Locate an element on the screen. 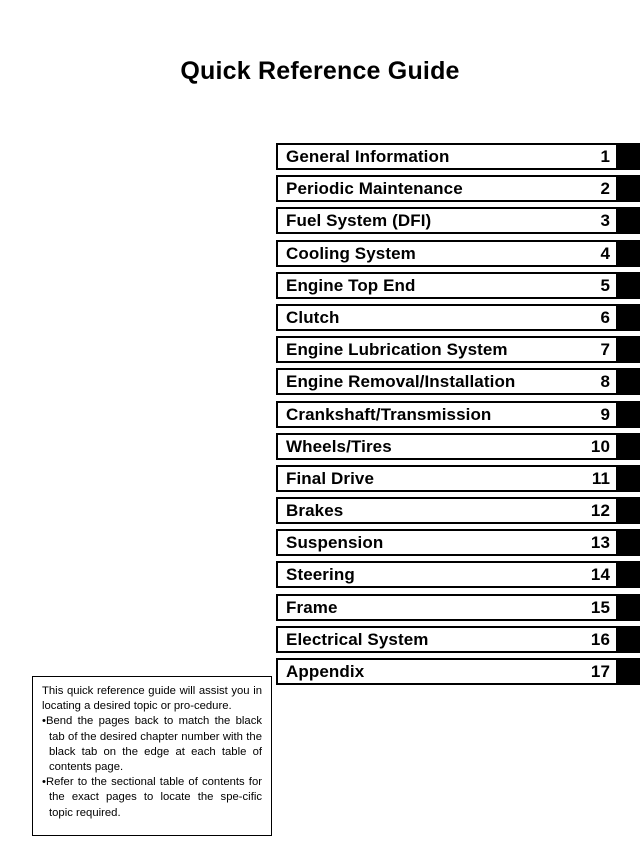 The width and height of the screenshot is (640, 868). chapter-index-row: General Information 1 is located at coordinates (458, 156).